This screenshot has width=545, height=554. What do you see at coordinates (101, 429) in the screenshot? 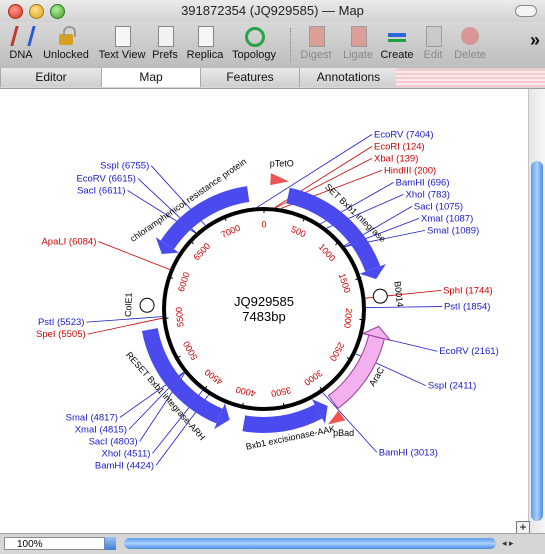
I see `restriction-site-label: XmaI (4815)` at bounding box center [101, 429].